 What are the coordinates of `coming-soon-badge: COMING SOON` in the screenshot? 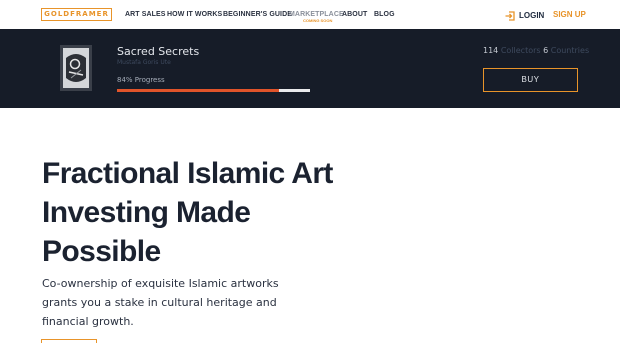 It's located at (318, 20).